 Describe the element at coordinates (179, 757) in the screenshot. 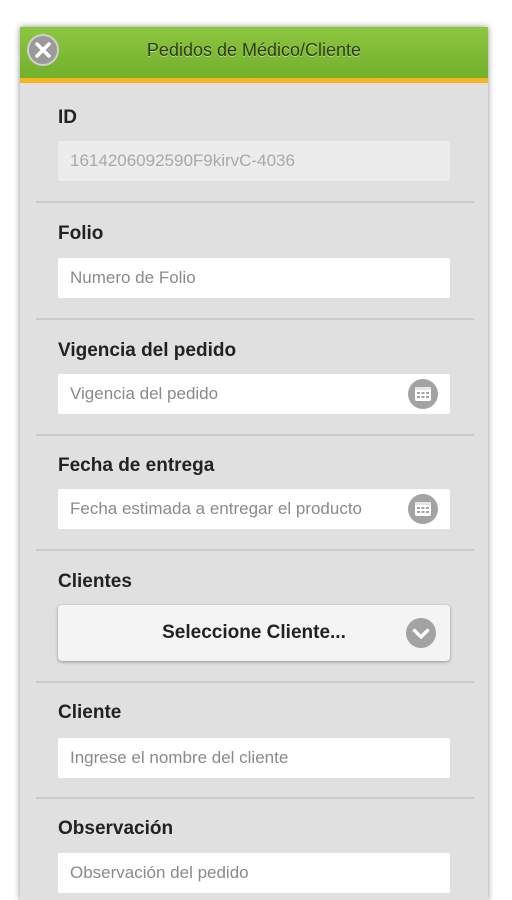

I see `cliente-placeholder: Ingrese el nombre del cliente` at that location.